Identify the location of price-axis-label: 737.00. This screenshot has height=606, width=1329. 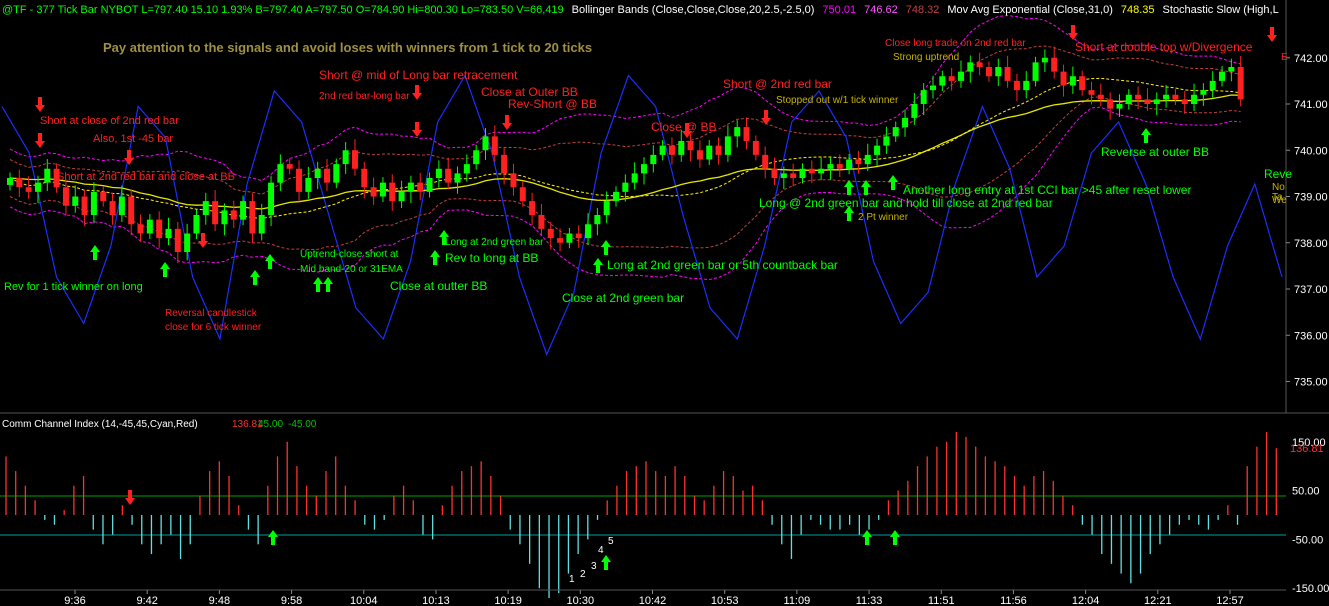
(1311, 290).